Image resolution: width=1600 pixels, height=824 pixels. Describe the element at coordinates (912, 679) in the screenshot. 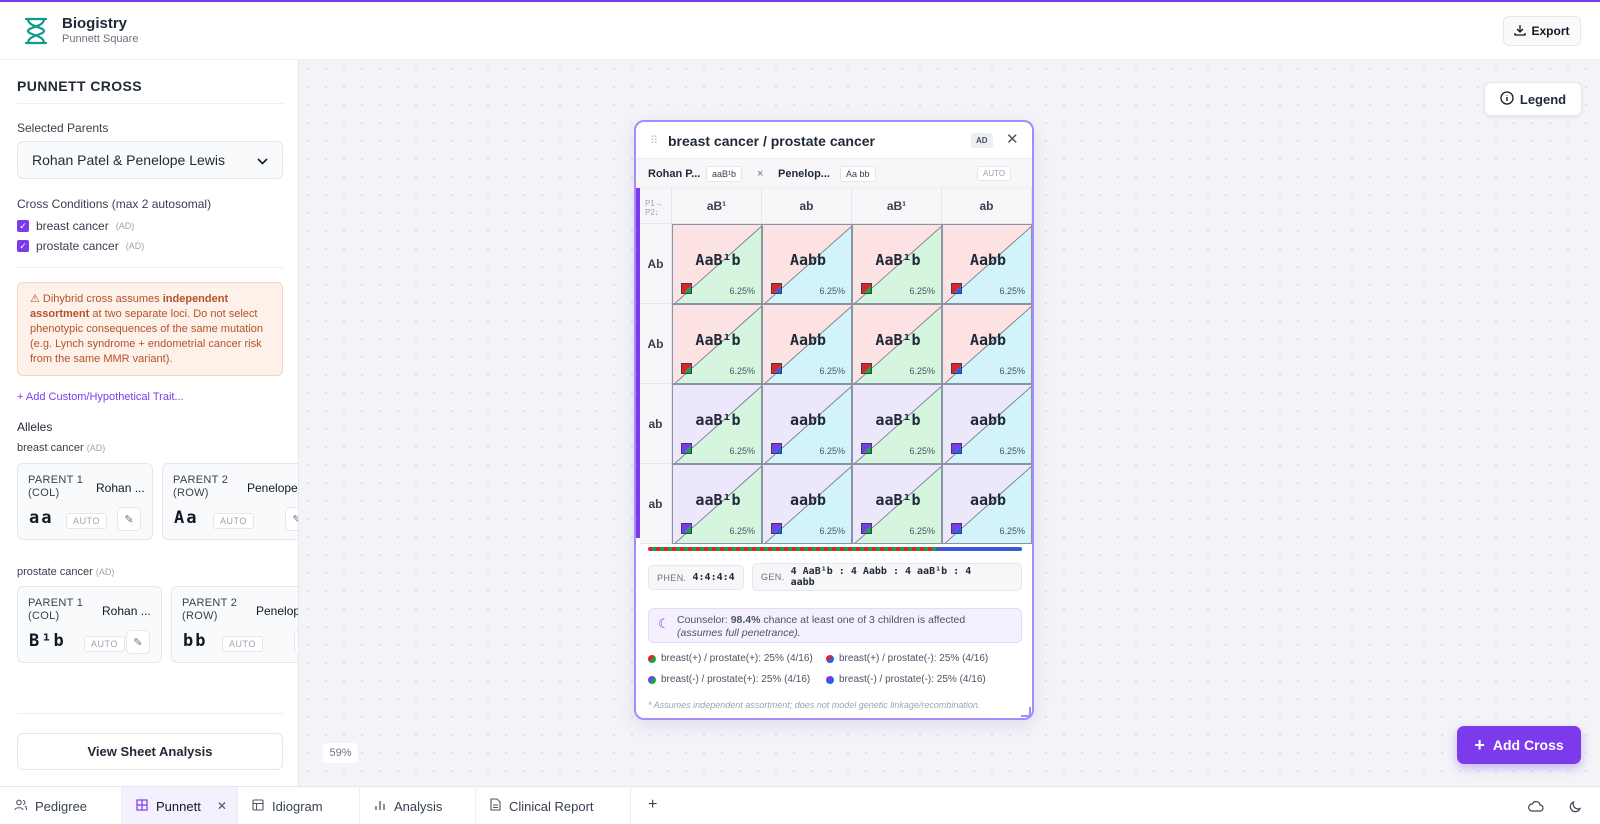

I see `phenotype-label: breast(-) / prostate(-): 25% (4/16)` at that location.